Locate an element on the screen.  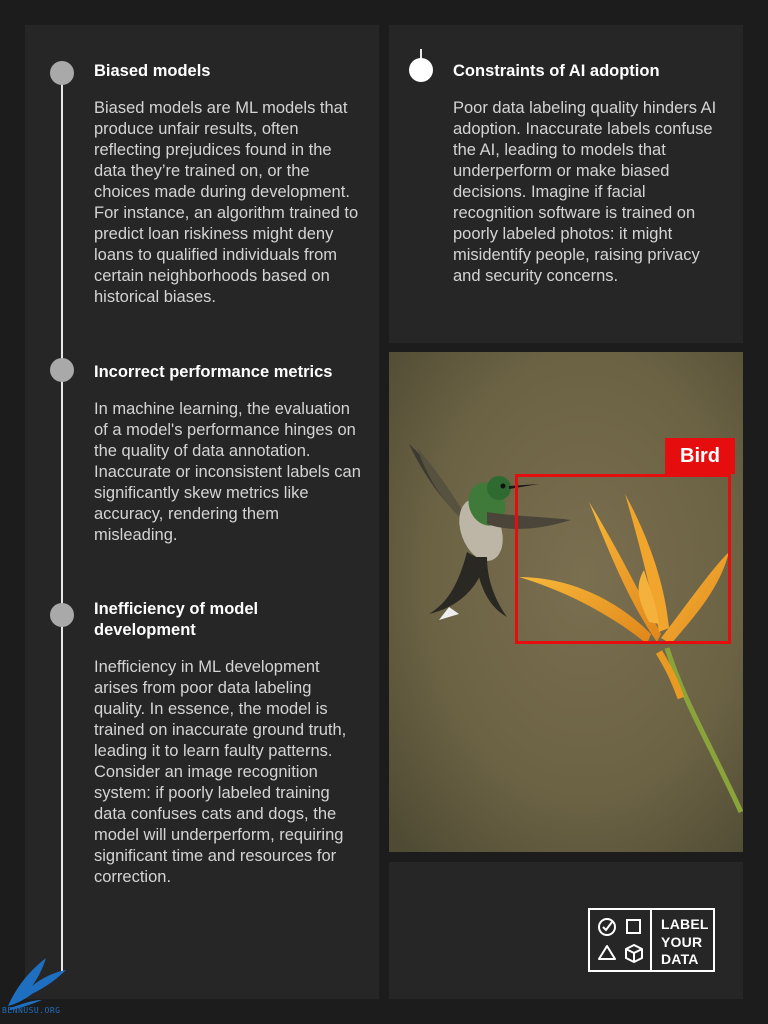
logo-wordmark: LABEL YOUR DATA is located at coordinates (682, 940).